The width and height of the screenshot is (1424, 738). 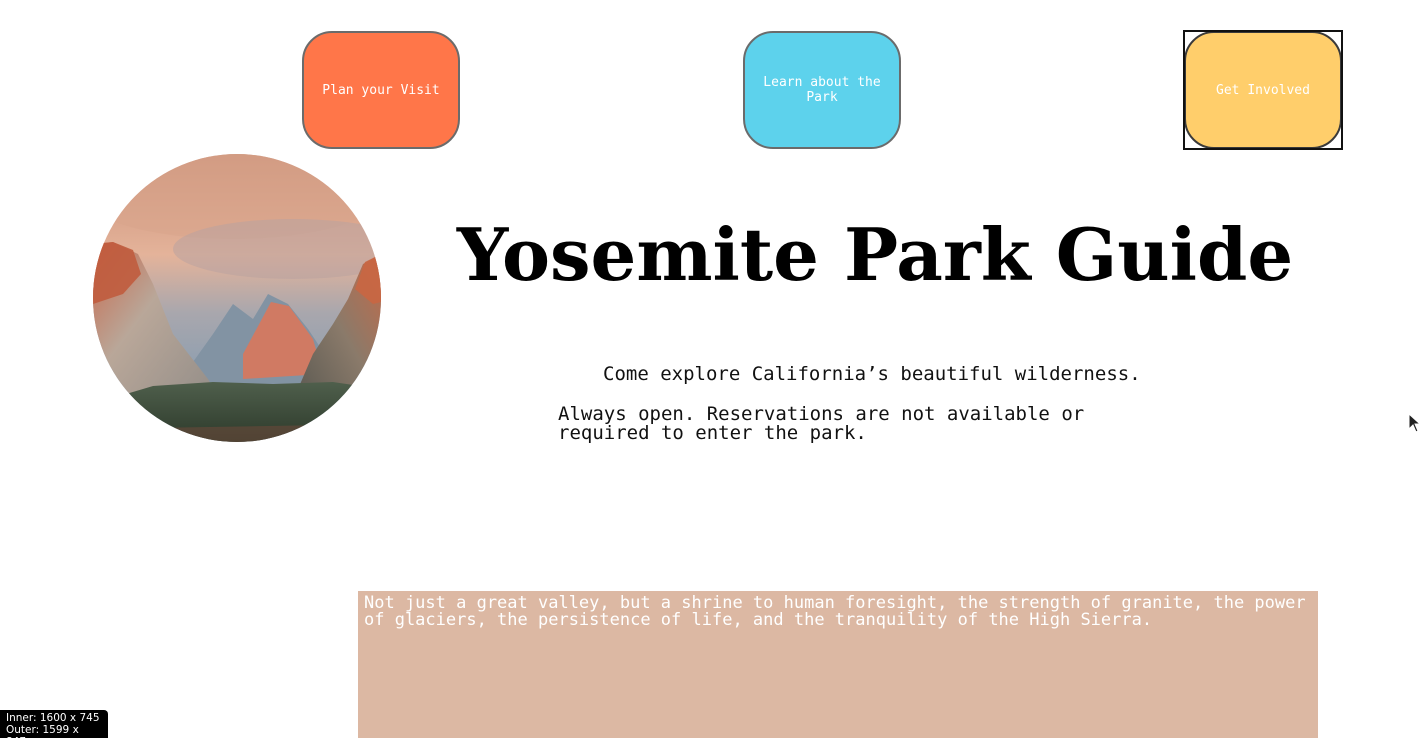 What do you see at coordinates (53, 718) in the screenshot?
I see `inner-size-label: Inner: 1600 x 745` at bounding box center [53, 718].